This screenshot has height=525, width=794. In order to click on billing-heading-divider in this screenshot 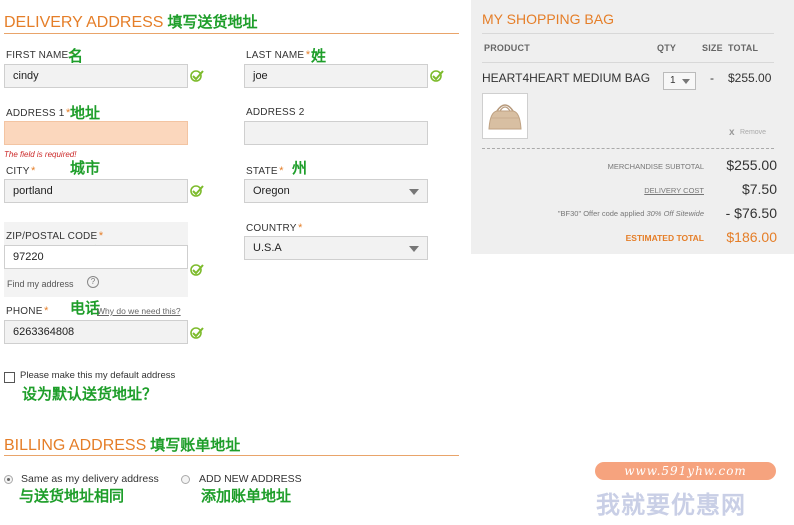, I will do `click(231, 455)`.